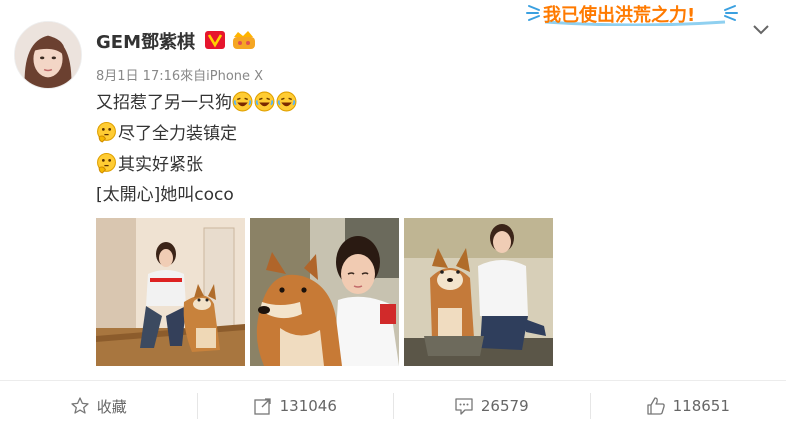 This screenshot has width=786, height=431. I want to click on post-text-line-3: 其实好紧张, so click(149, 164).